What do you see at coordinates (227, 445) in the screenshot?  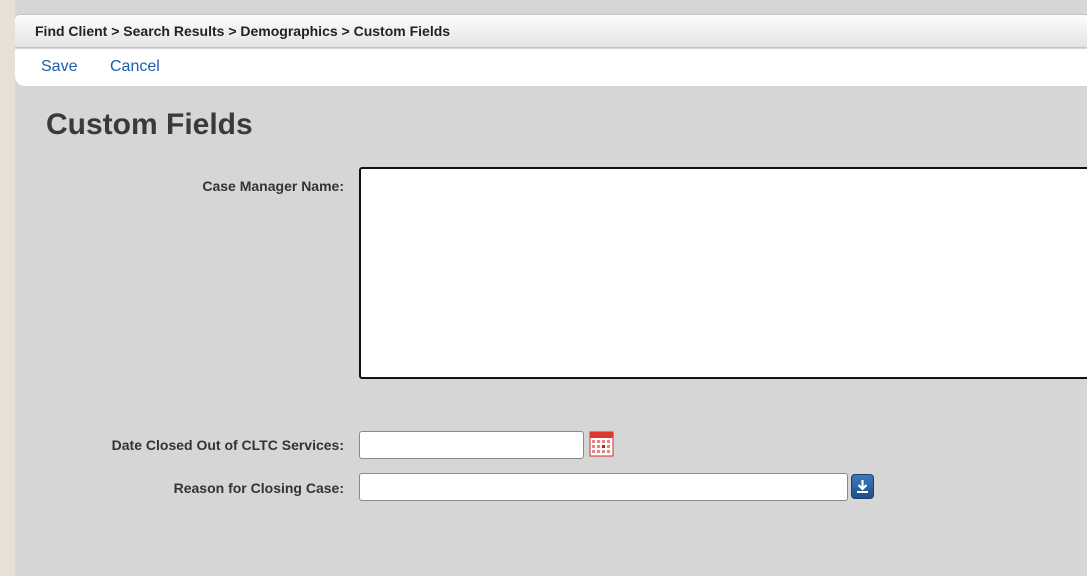 I see `date-closed-label: Date Closed Out of CLTC Services:` at bounding box center [227, 445].